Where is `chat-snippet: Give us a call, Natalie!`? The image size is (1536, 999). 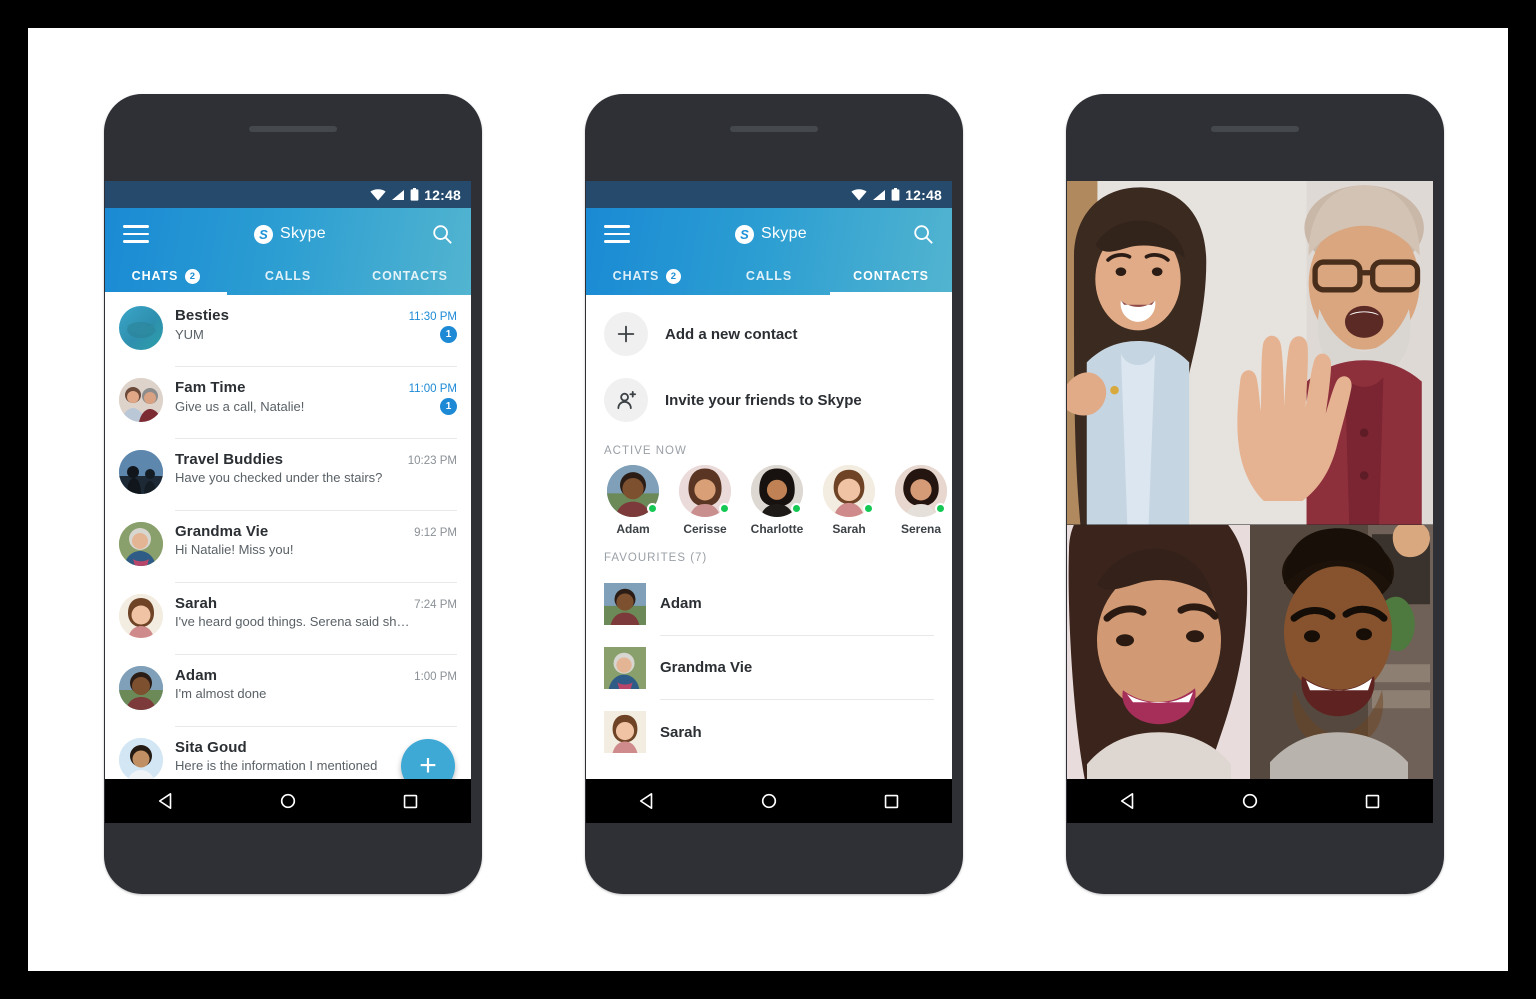 chat-snippet: Give us a call, Natalie! is located at coordinates (240, 406).